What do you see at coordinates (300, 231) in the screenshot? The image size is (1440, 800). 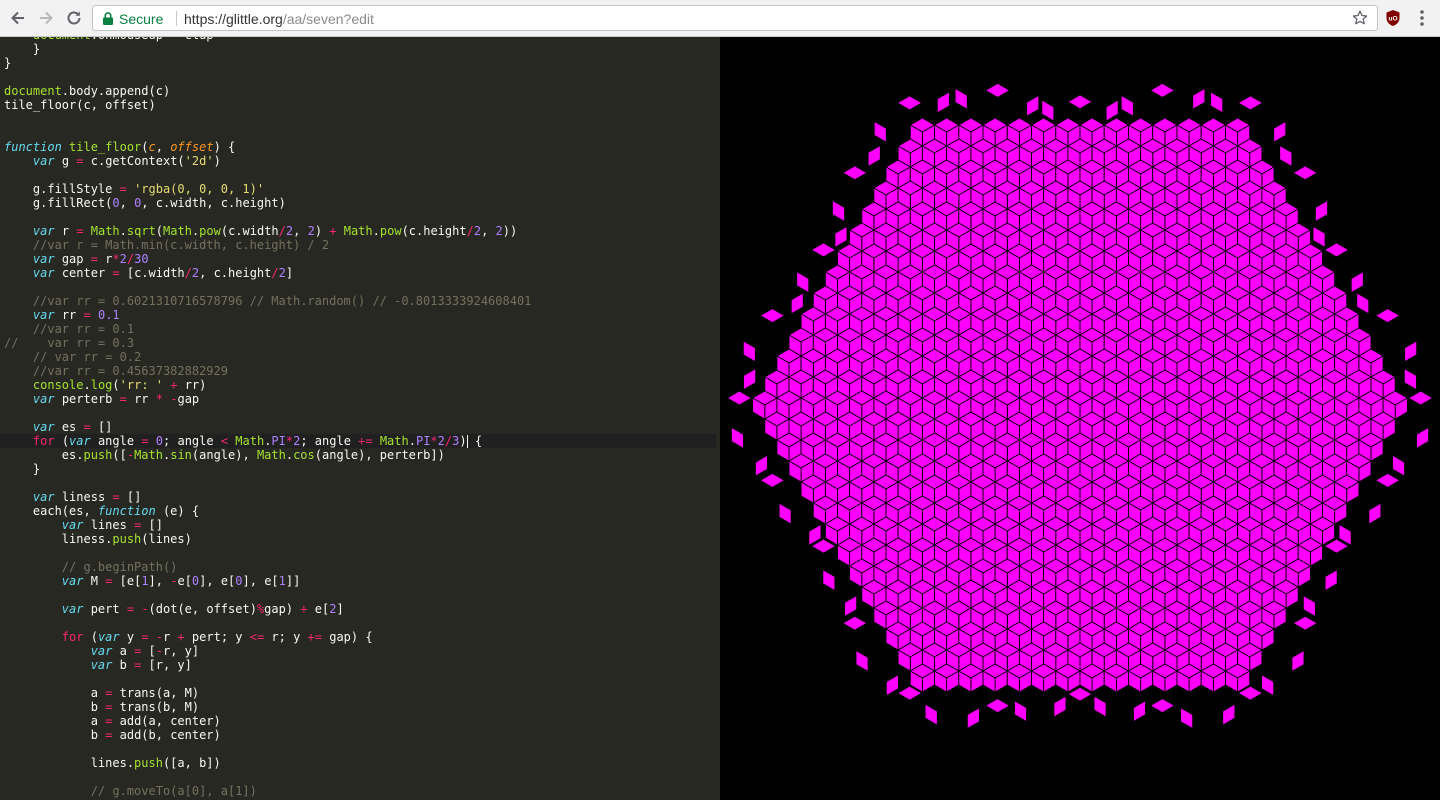 I see `code-token: ,` at bounding box center [300, 231].